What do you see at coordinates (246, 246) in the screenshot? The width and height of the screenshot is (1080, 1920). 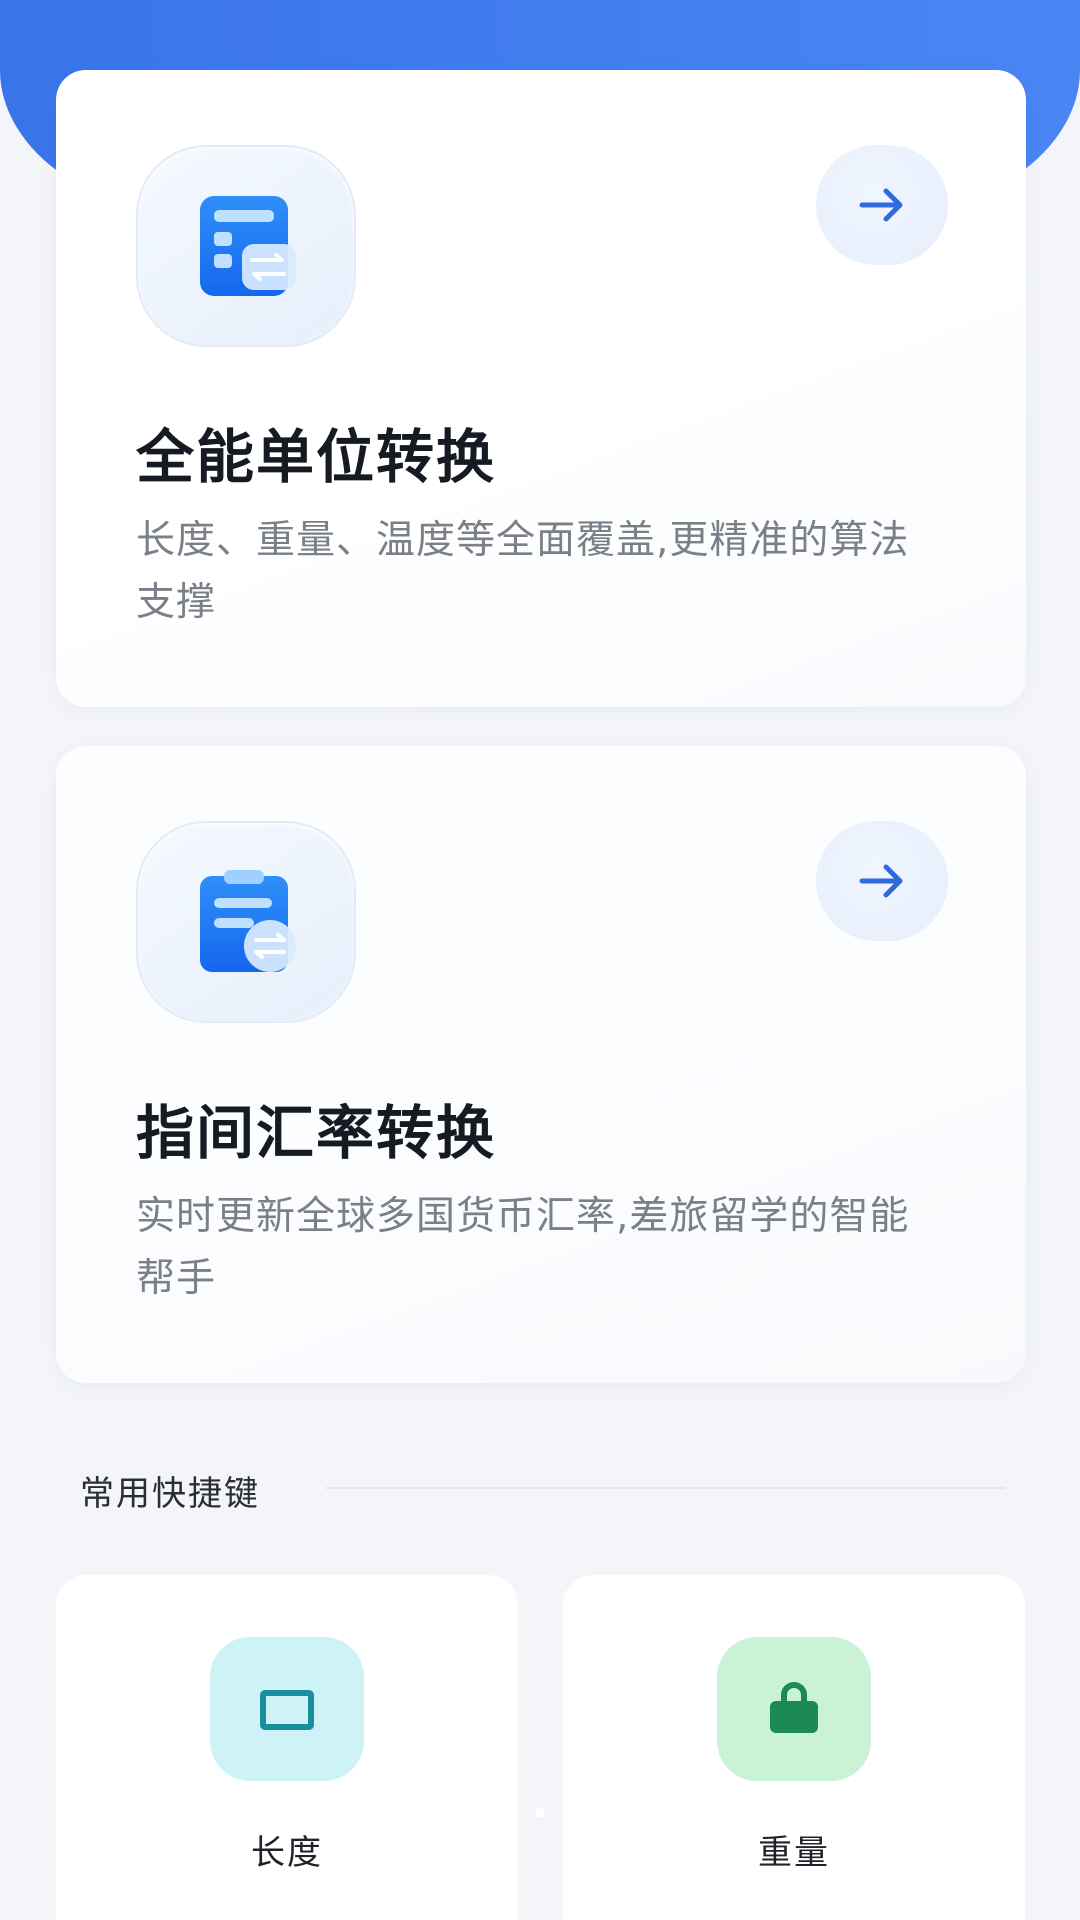 I see `calculator-convert-icon` at bounding box center [246, 246].